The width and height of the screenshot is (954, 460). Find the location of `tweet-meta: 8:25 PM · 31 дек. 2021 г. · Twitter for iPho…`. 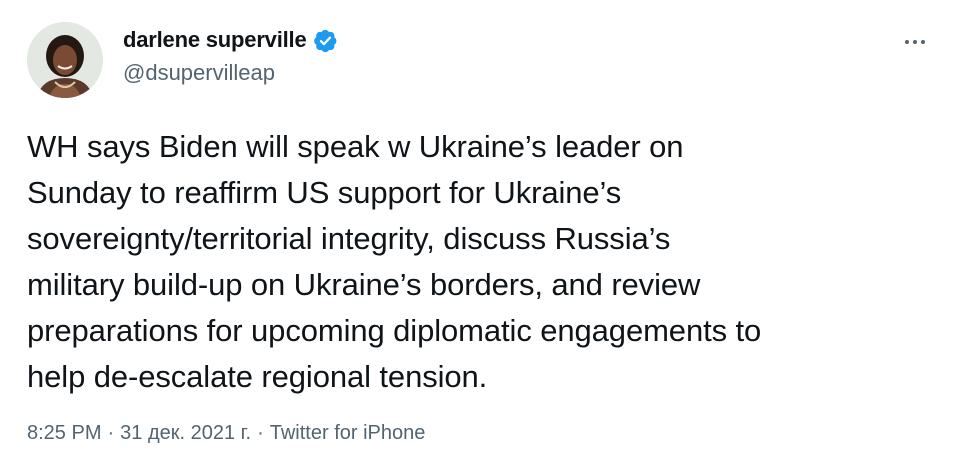

tweet-meta: 8:25 PM · 31 дек. 2021 г. · Twitter for iPho… is located at coordinates (226, 433).